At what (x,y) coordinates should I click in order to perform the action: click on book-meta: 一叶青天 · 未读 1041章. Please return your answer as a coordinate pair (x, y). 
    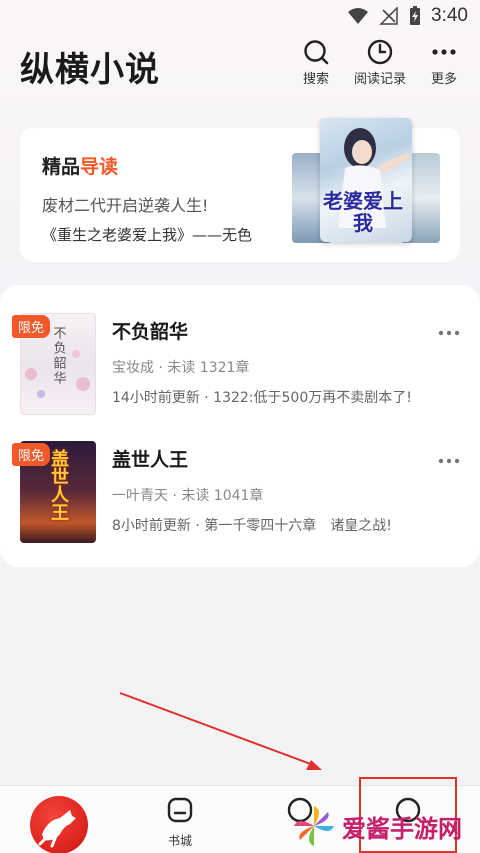
    Looking at the image, I should click on (188, 496).